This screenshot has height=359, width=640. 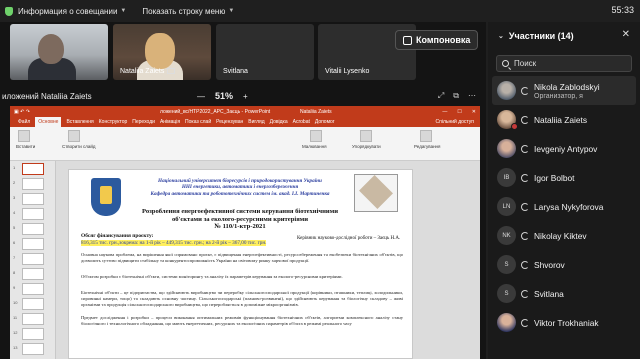 I want to click on screen-share-icon, so click(x=171, y=71).